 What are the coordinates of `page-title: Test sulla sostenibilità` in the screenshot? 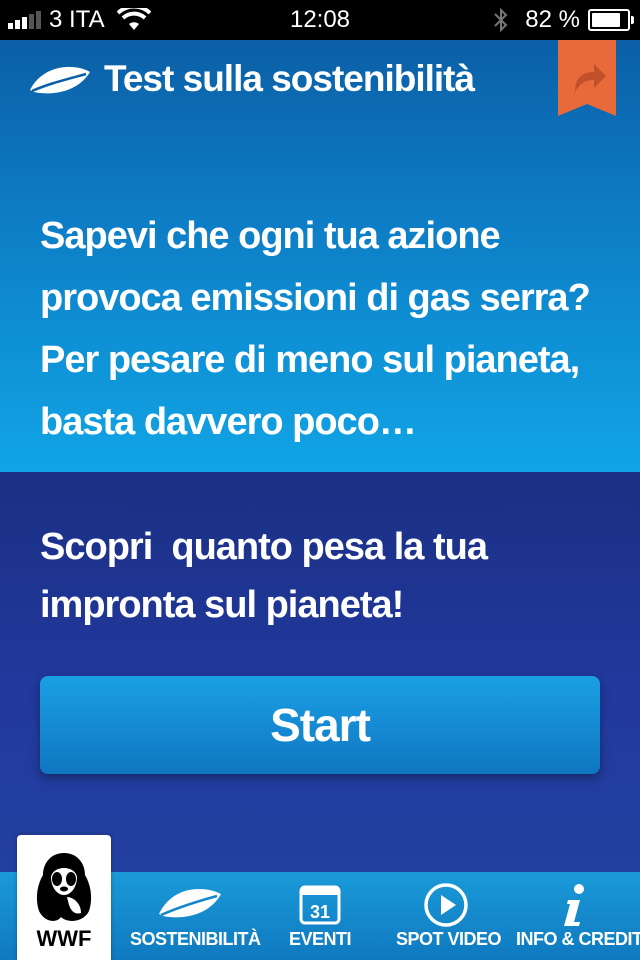 It's located at (289, 78).